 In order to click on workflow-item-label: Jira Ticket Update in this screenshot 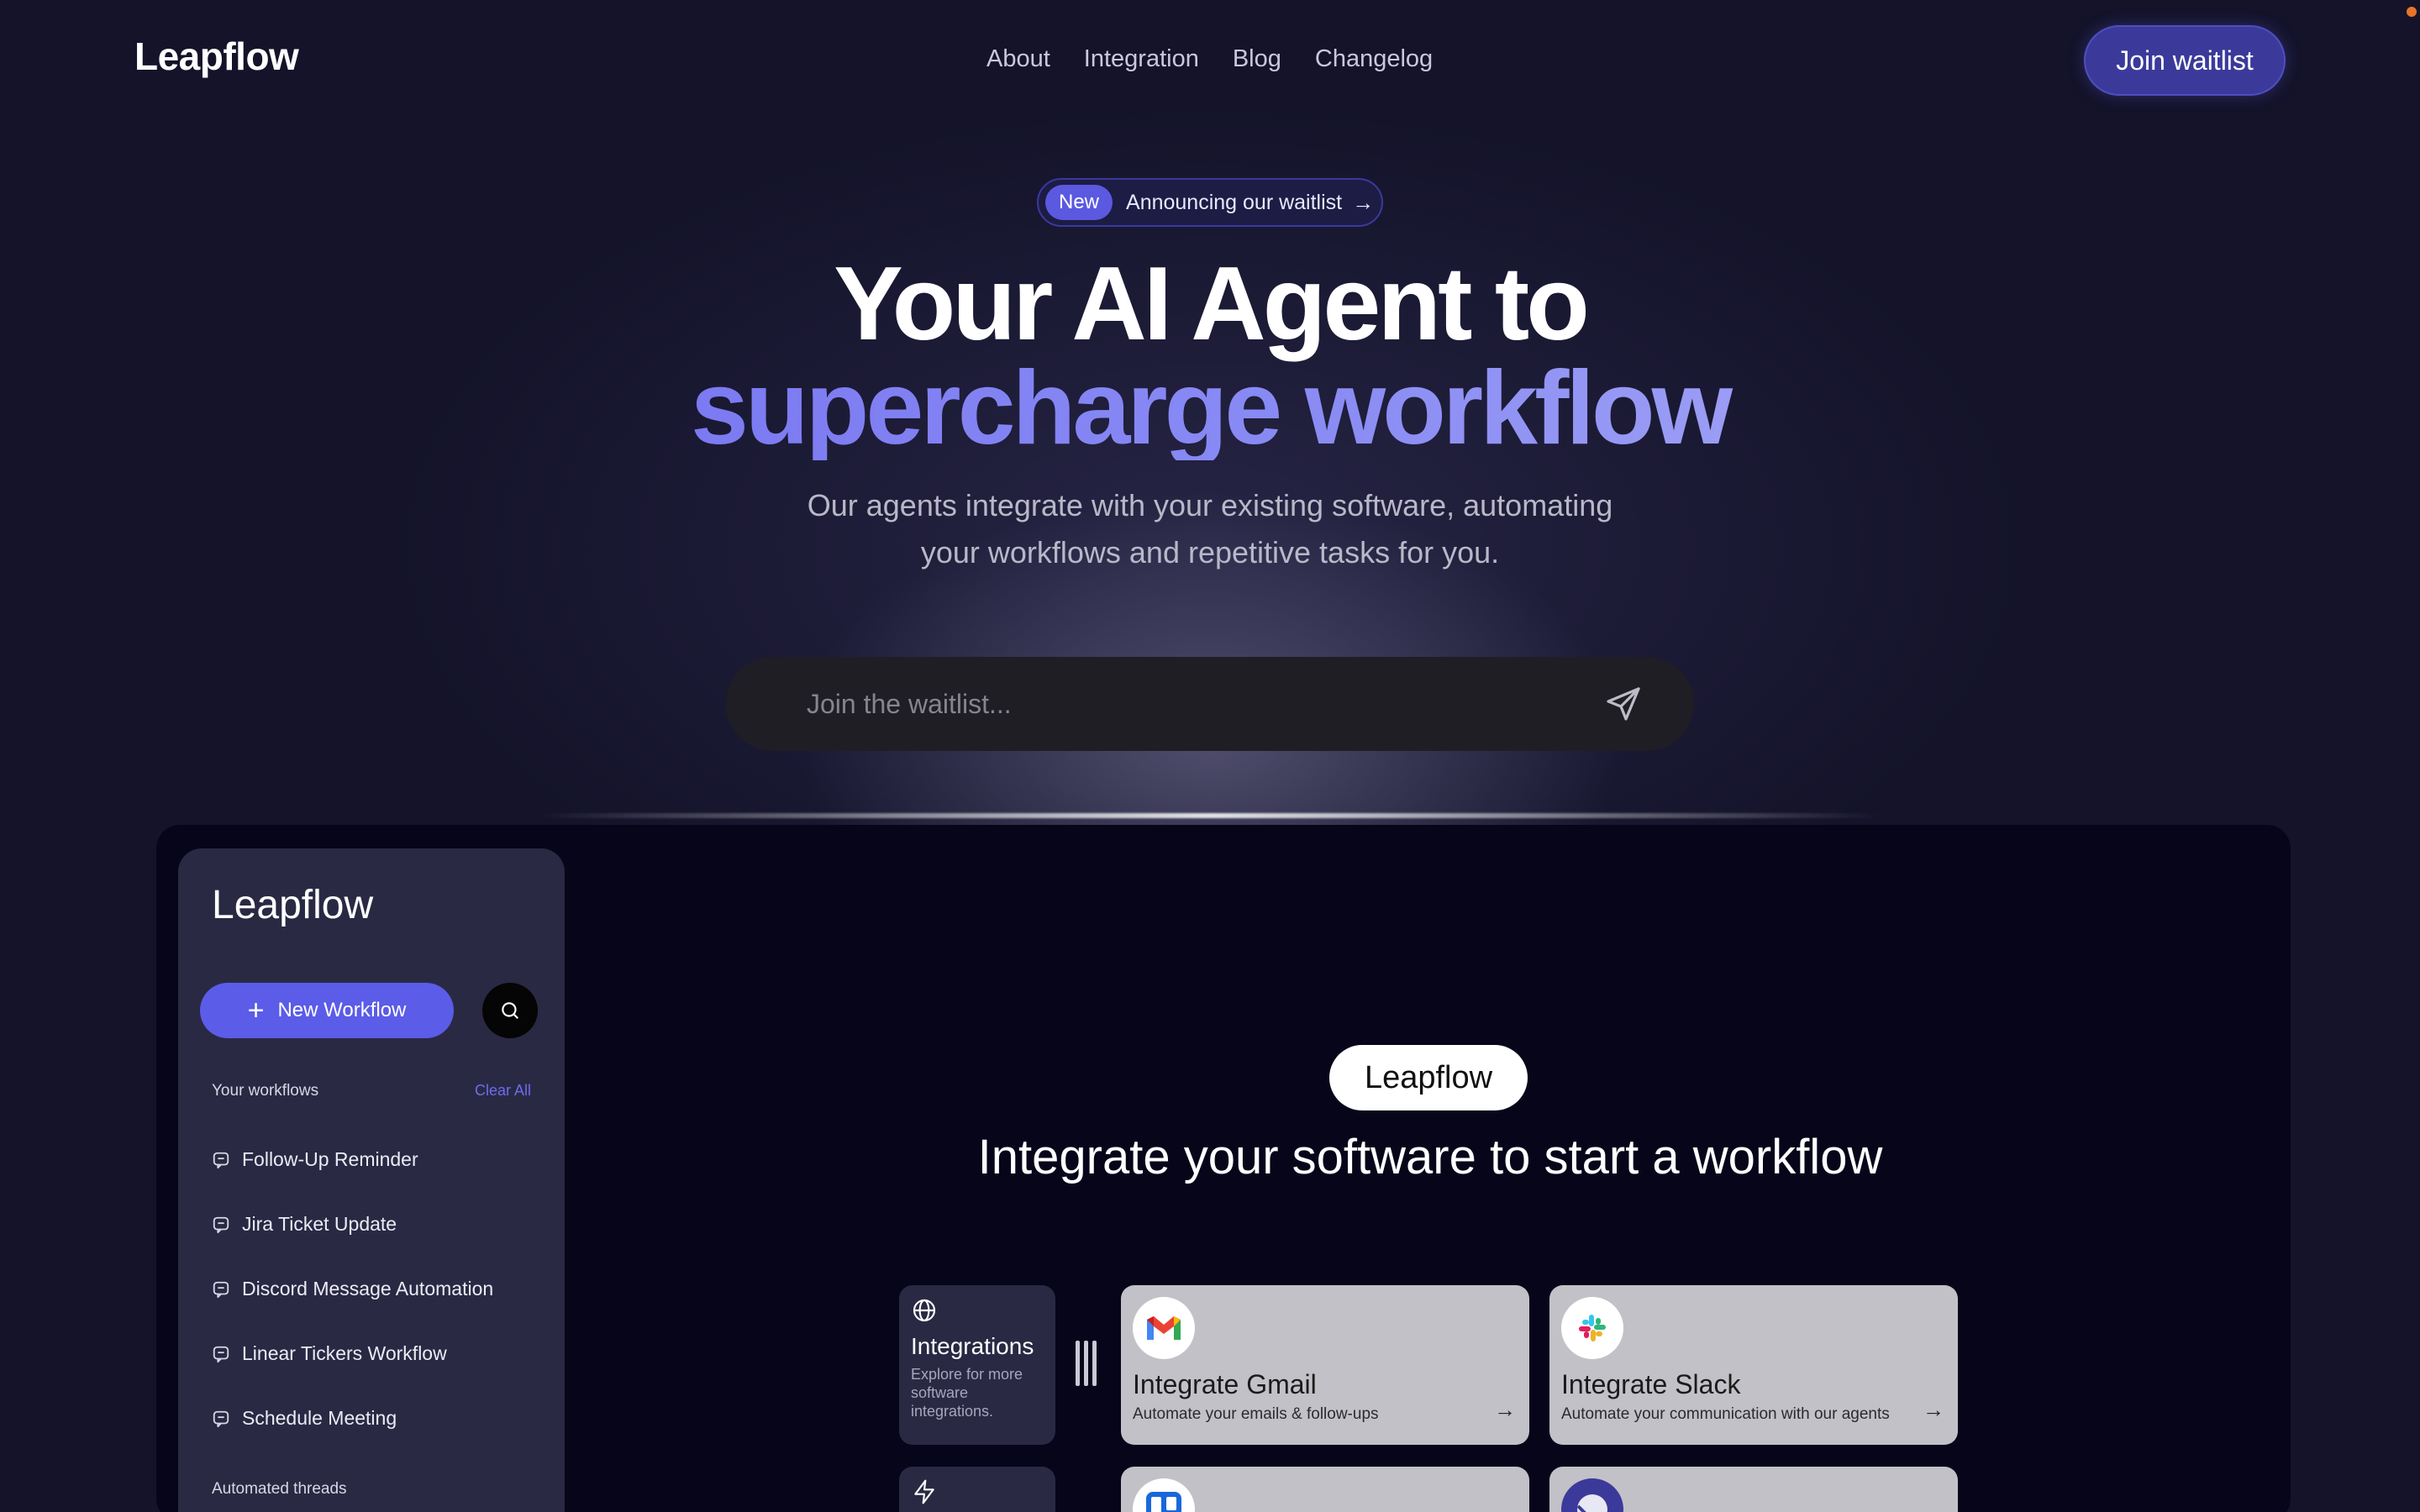, I will do `click(319, 1224)`.